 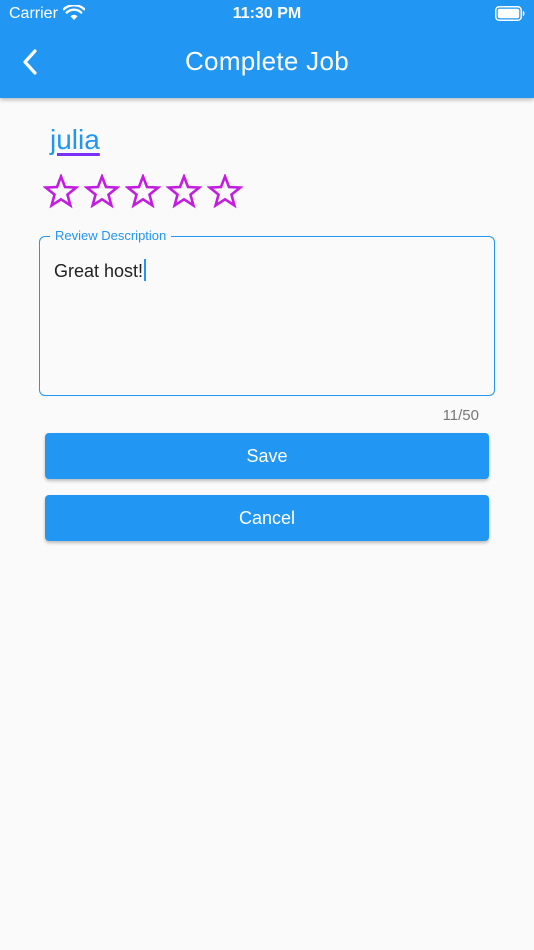 I want to click on status-time: 11:30 PM, so click(x=267, y=13).